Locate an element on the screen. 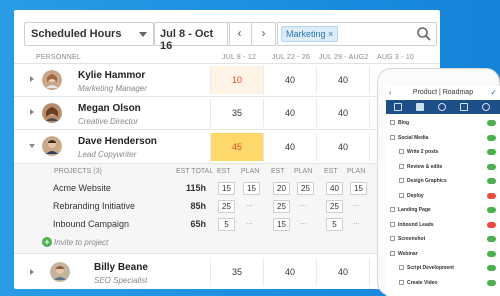  phone-task-row: Screenshot is located at coordinates (443, 239).